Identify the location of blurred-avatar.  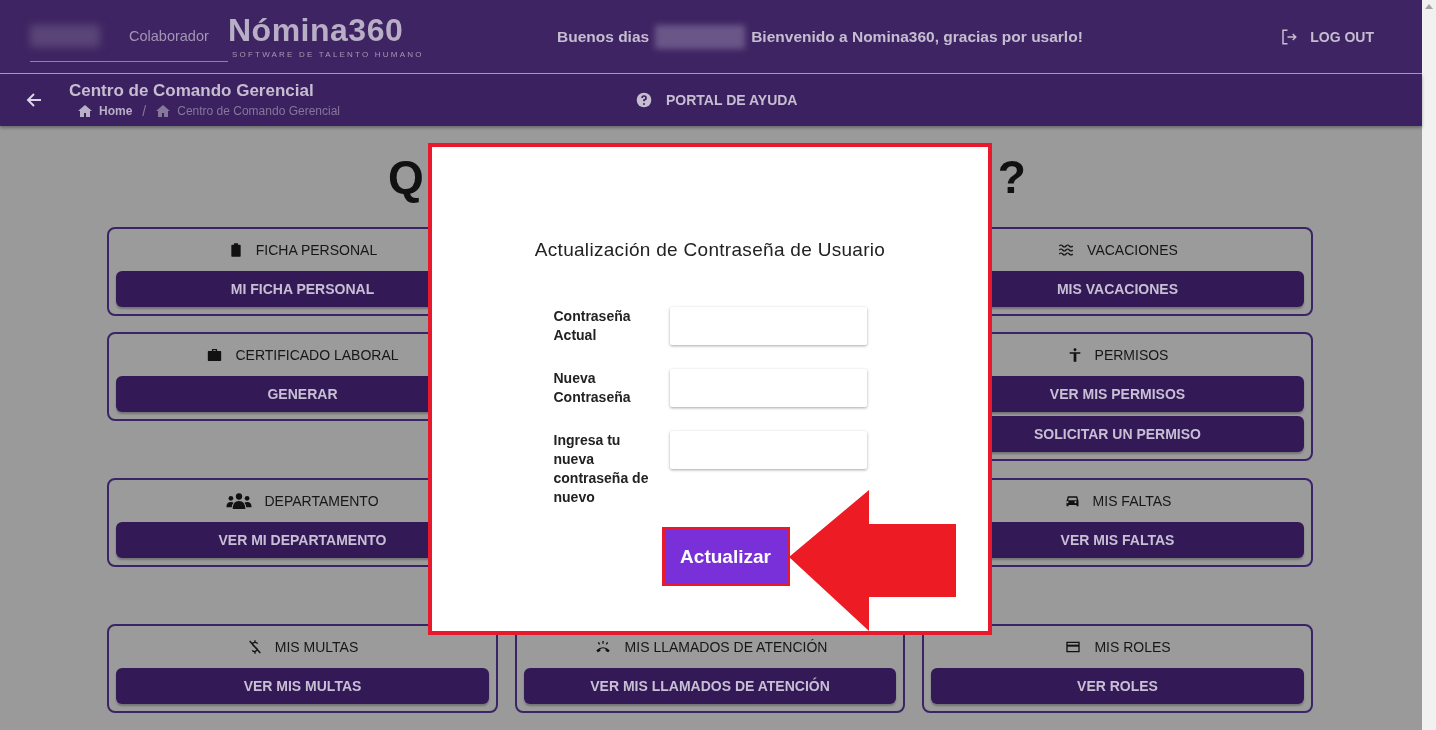
(65, 36).